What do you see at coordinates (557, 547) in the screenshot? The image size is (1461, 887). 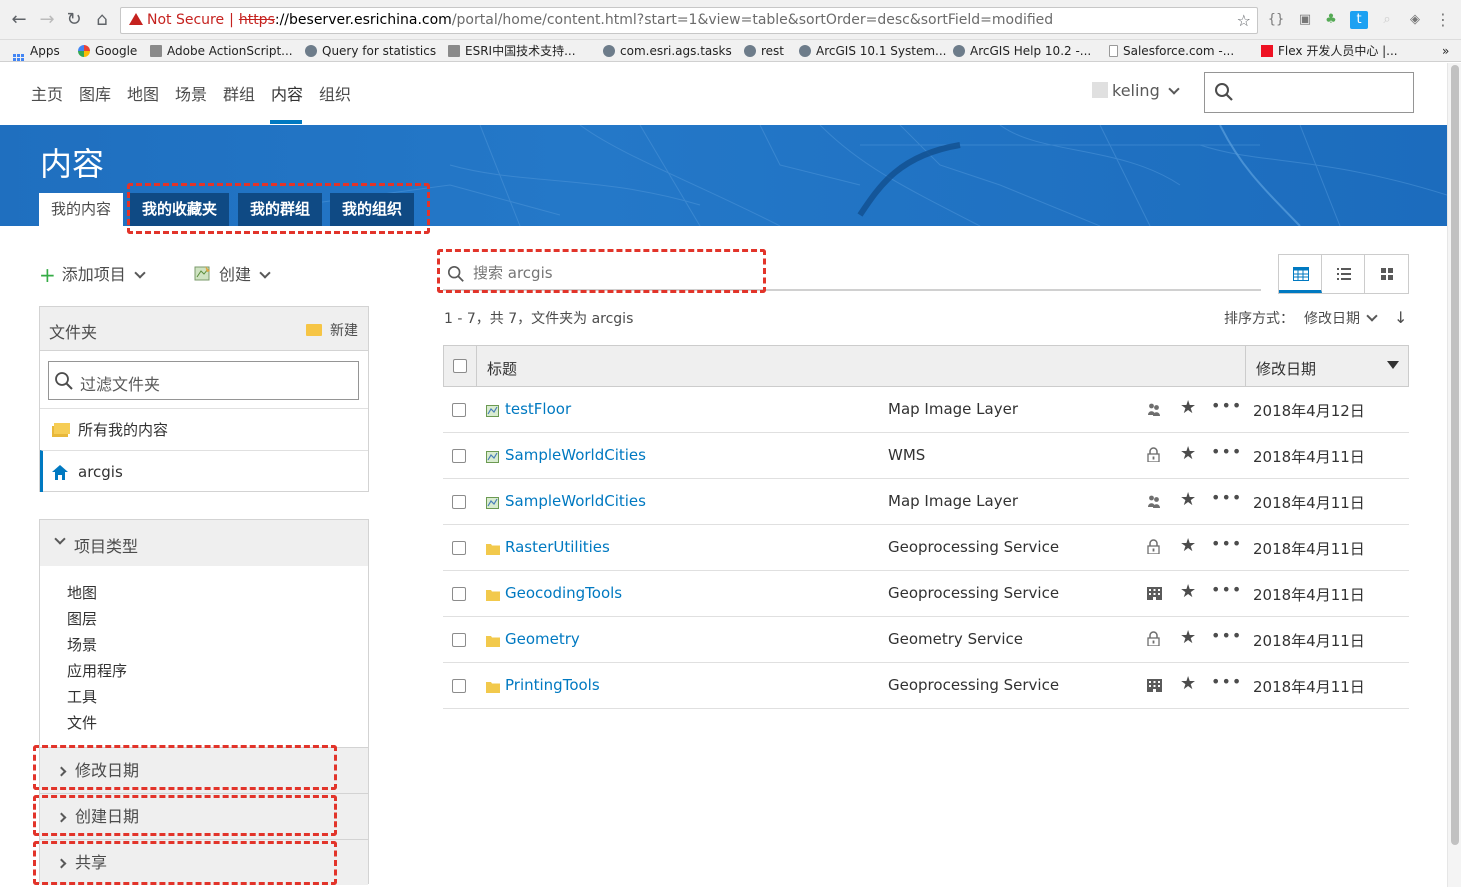 I see `item-title-link: RasterUtilities` at bounding box center [557, 547].